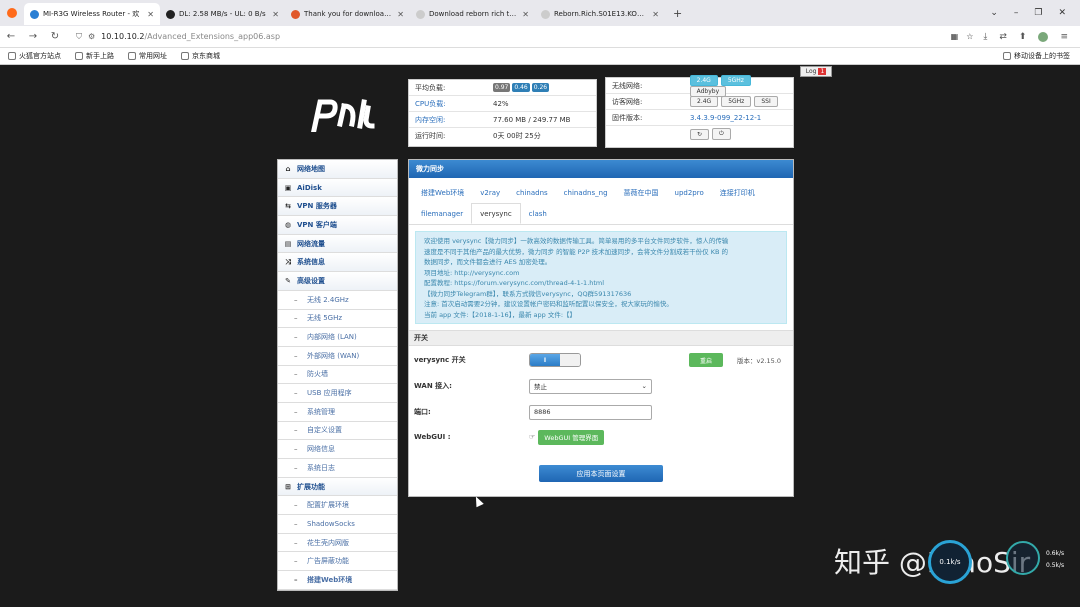 The height and width of the screenshot is (607, 1080). I want to click on tab-v2ray: v2ray, so click(490, 192).